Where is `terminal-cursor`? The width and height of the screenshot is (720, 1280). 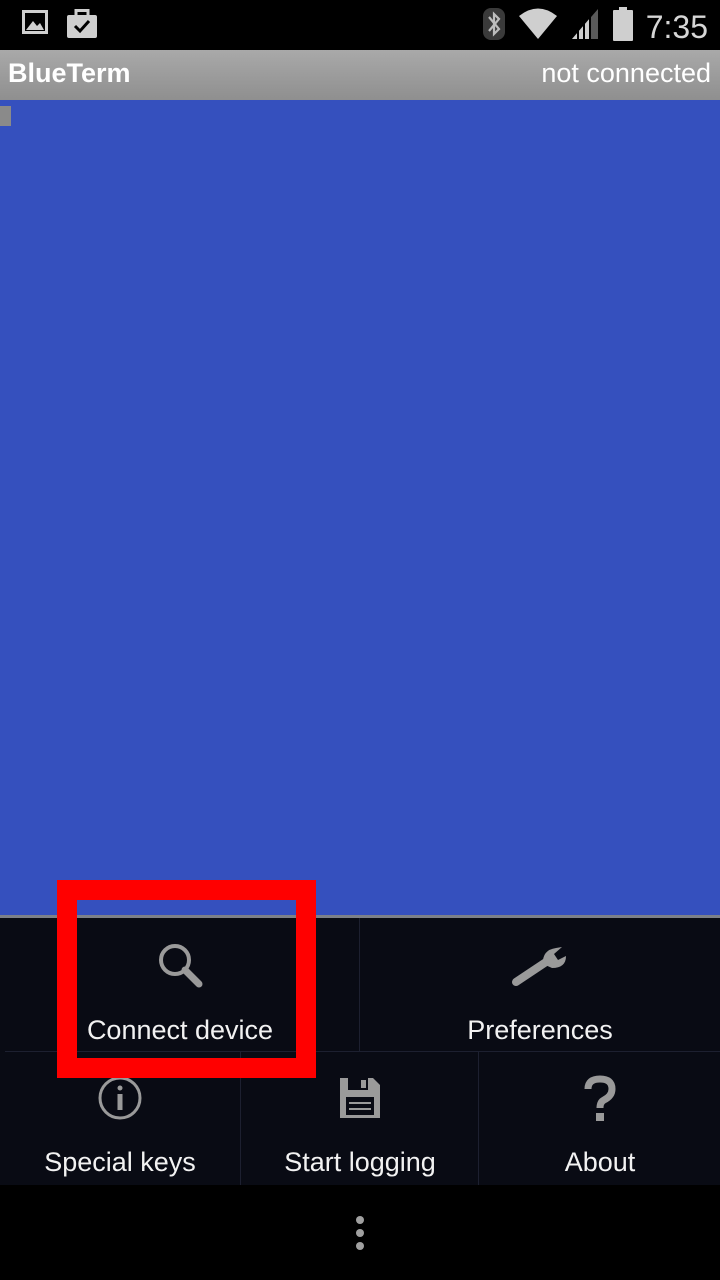
terminal-cursor is located at coordinates (5, 116).